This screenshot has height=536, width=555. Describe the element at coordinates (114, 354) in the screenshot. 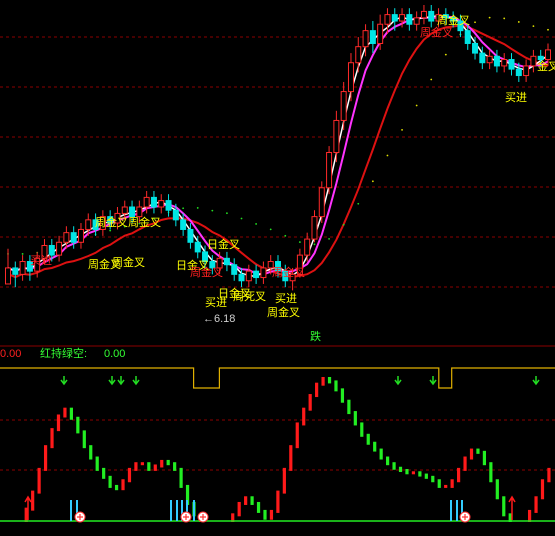

I see `indicator-value: 0.00` at that location.